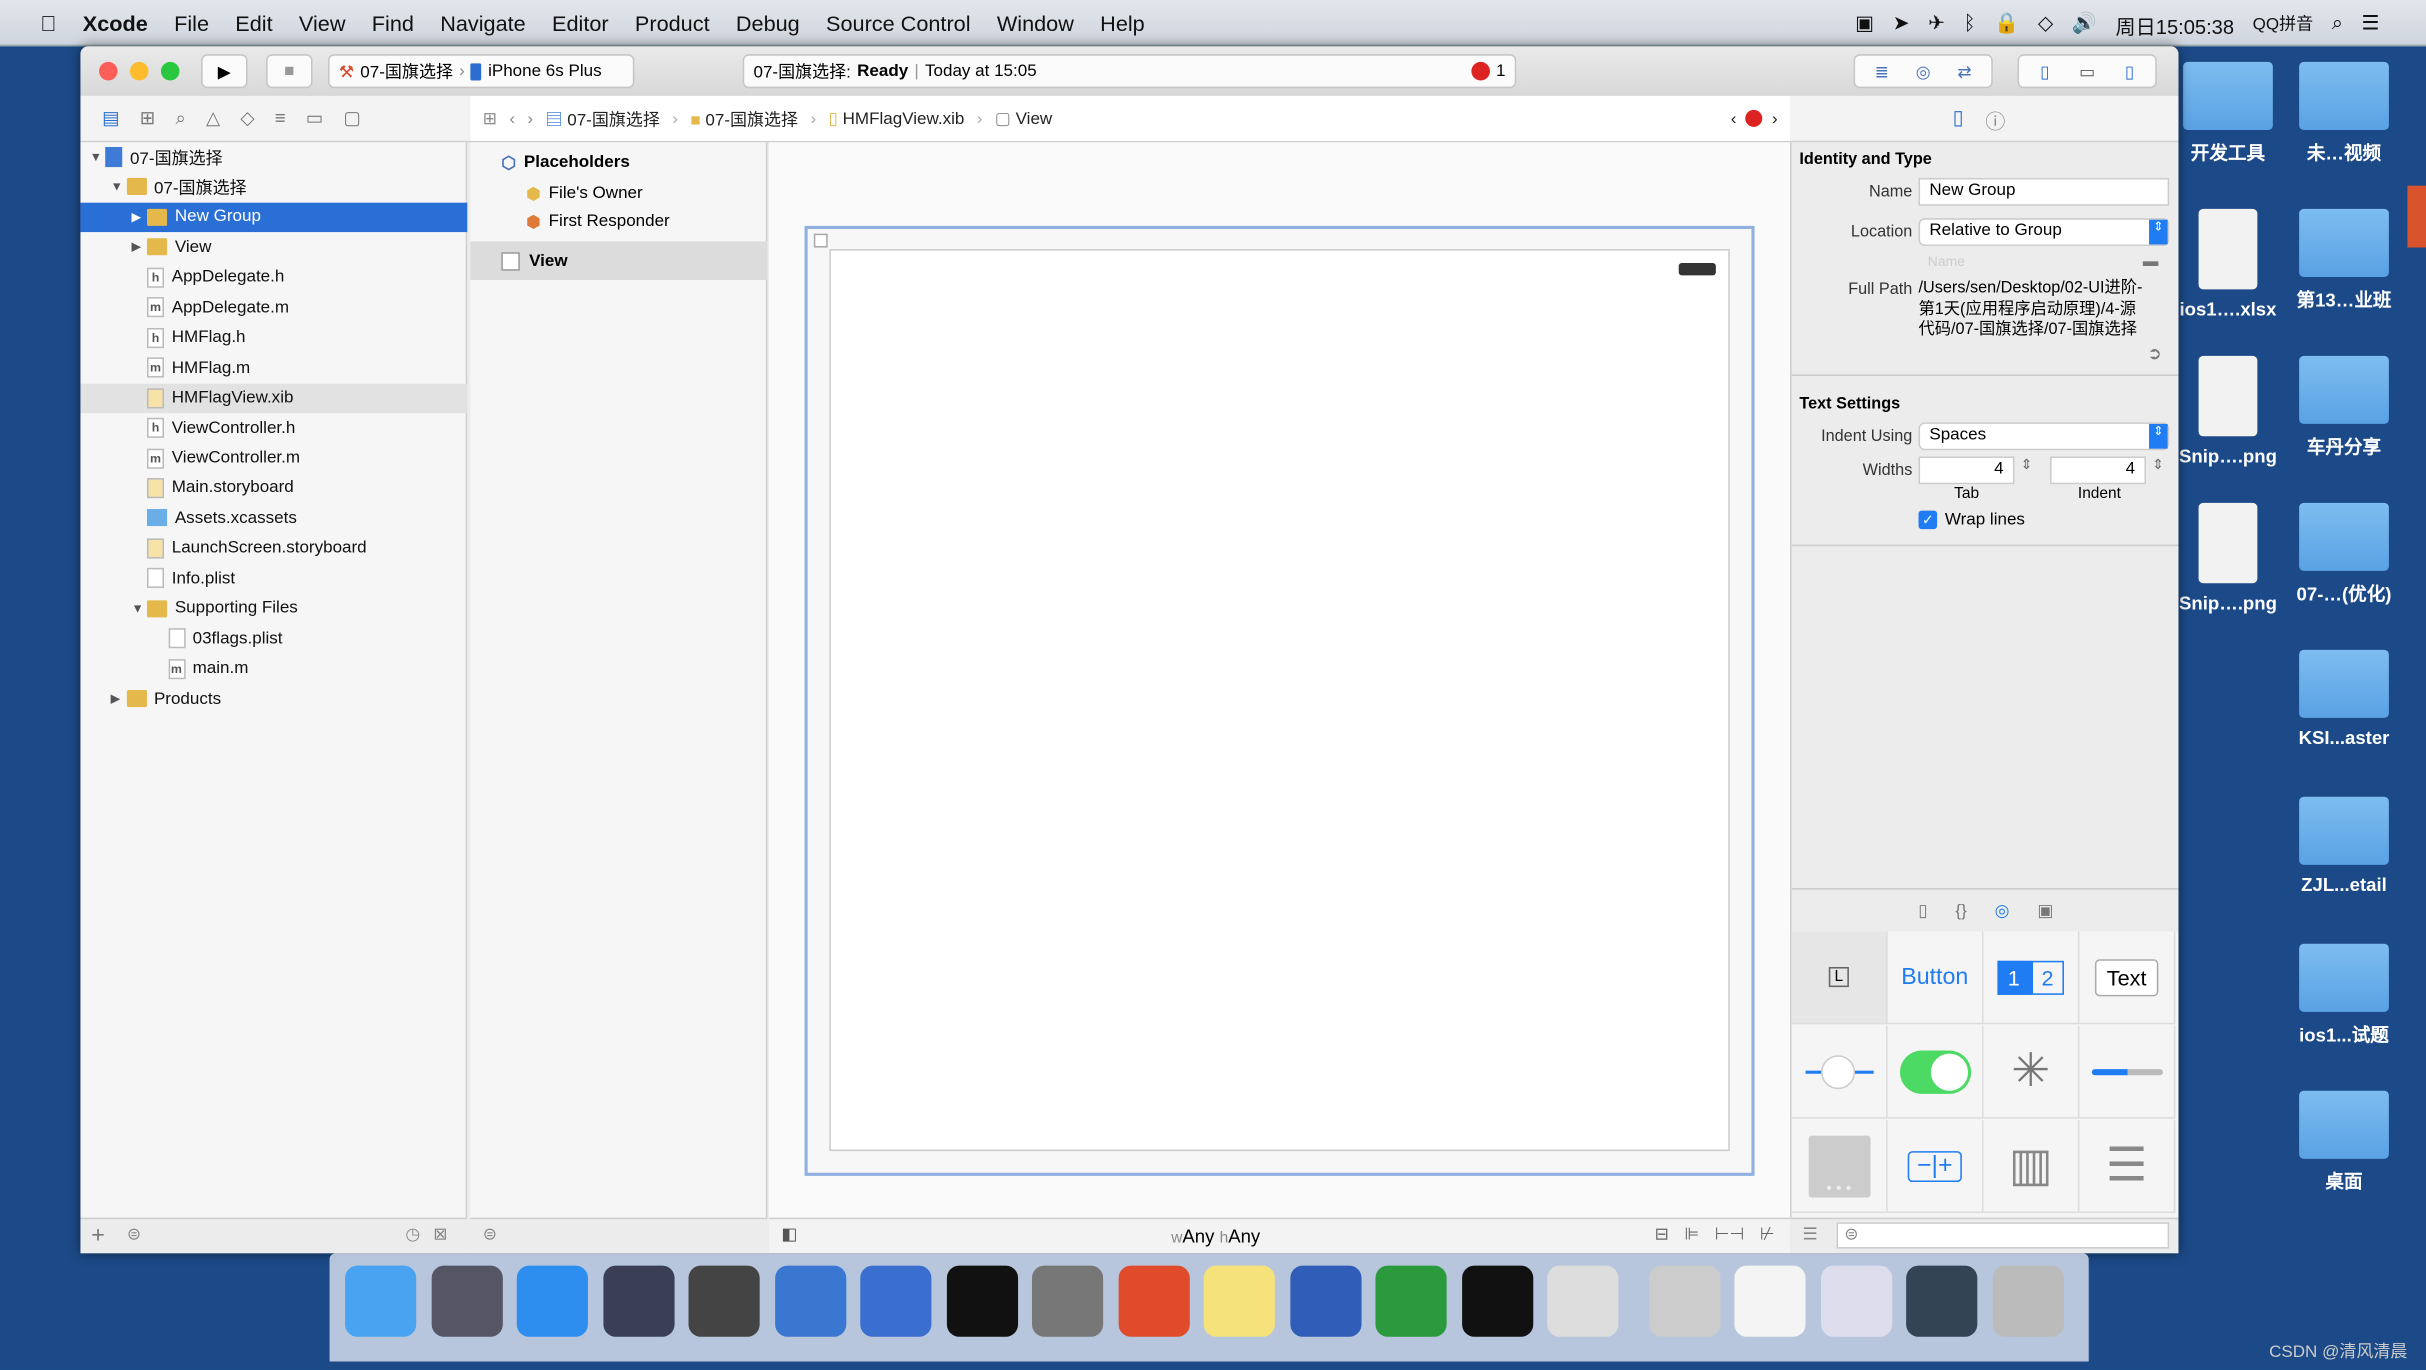  Describe the element at coordinates (483, 22) in the screenshot. I see `menu-navigate: Navigate` at that location.